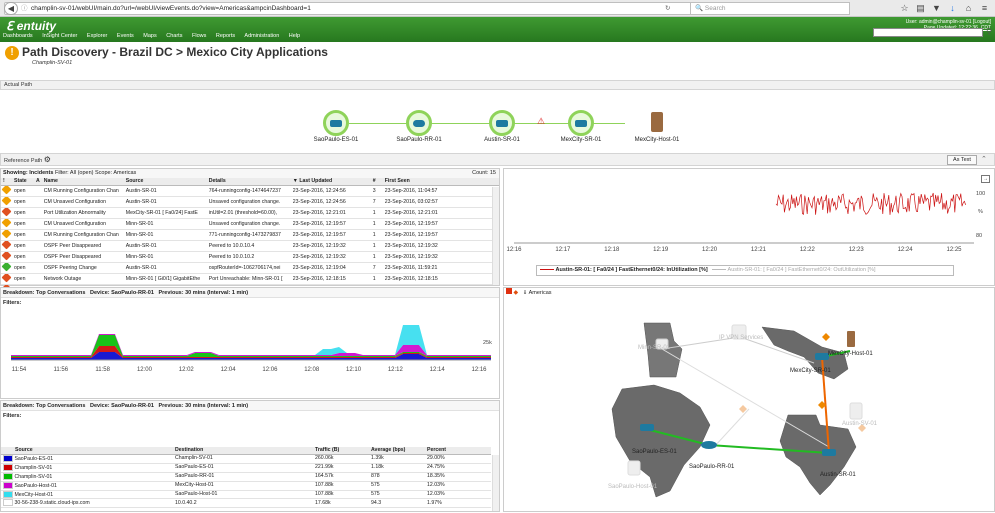  Describe the element at coordinates (330, 224) in the screenshot. I see `cell-last: 23-Sep-2016, 12:19:57` at that location.